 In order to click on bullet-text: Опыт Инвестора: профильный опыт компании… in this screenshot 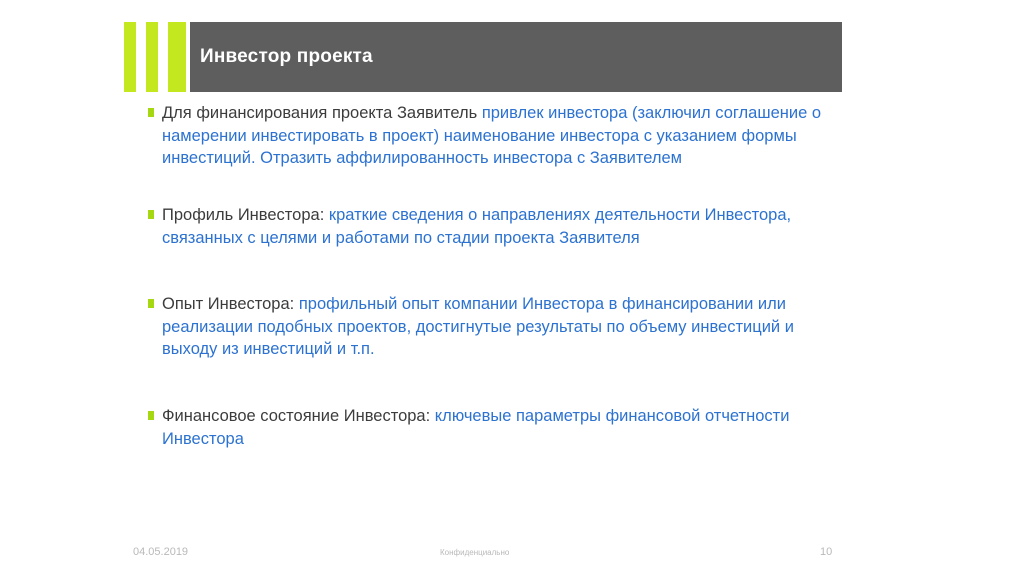, I will do `click(494, 327)`.